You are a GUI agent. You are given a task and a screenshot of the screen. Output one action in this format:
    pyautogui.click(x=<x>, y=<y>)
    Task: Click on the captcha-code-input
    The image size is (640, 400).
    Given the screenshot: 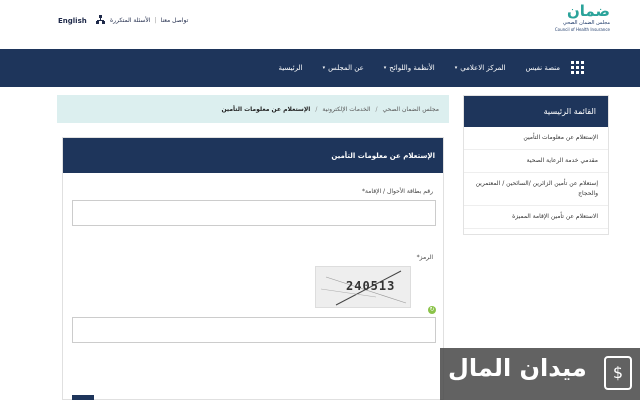 What is the action you would take?
    pyautogui.click(x=254, y=330)
    